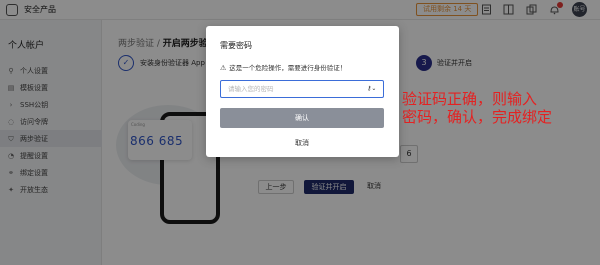  I want to click on dialog-cancel-button: 取消, so click(302, 143).